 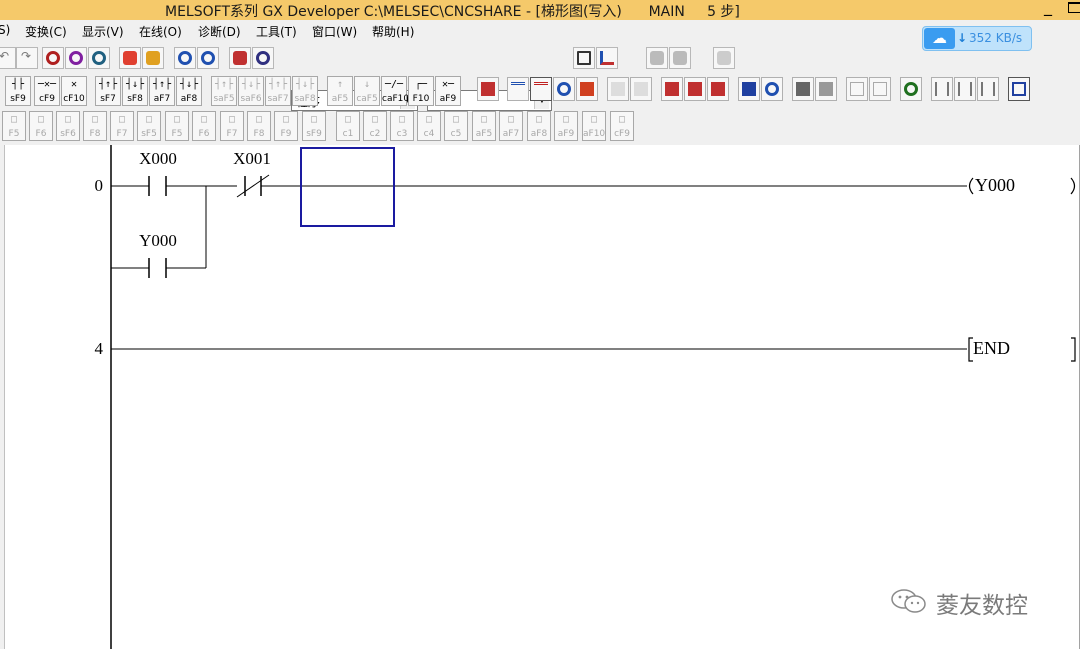 I want to click on edit-tool-button: □ c4, so click(x=429, y=126).